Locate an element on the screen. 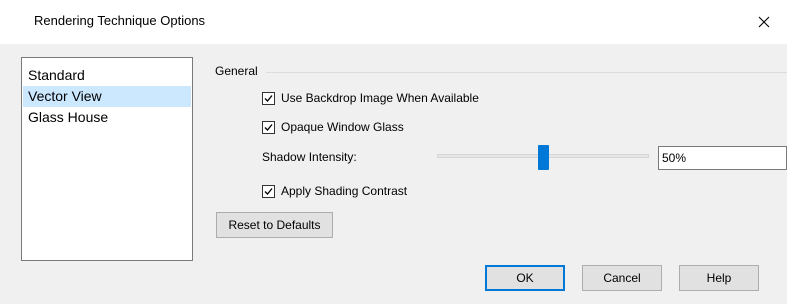 The width and height of the screenshot is (787, 304). use-backdrop-label: Use Backdrop Image When Available is located at coordinates (380, 98).